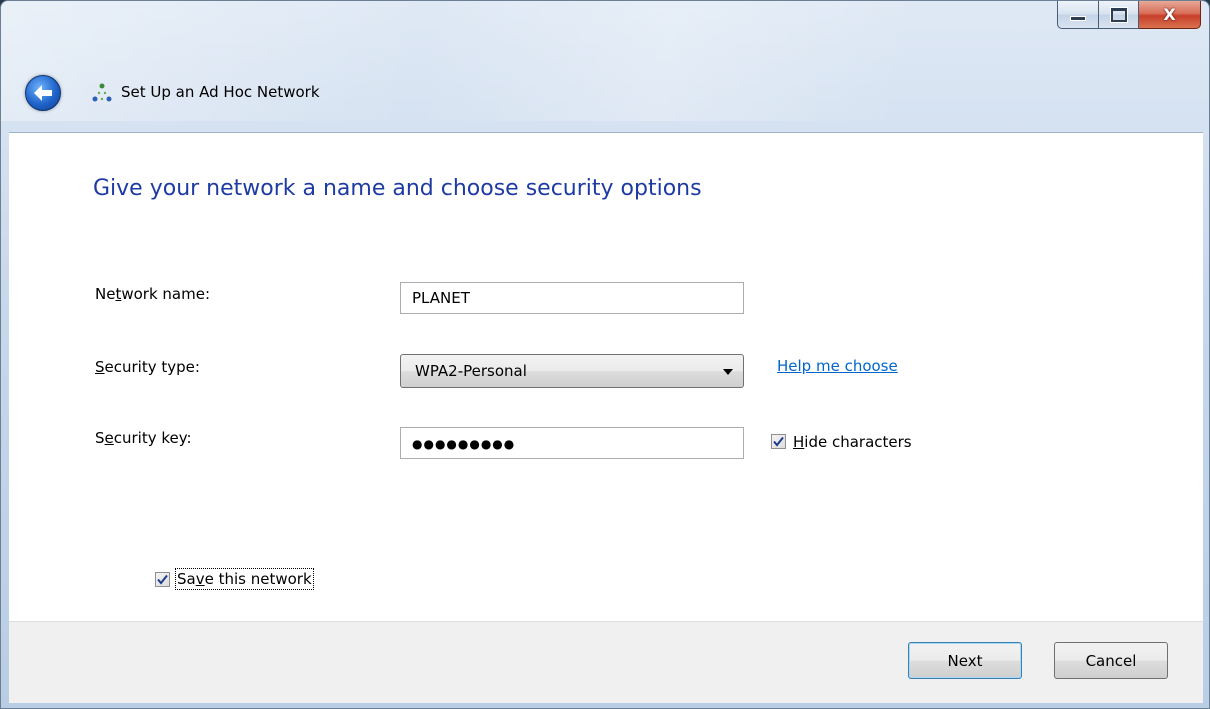  What do you see at coordinates (244, 579) in the screenshot?
I see `save-network-label: Save this network` at bounding box center [244, 579].